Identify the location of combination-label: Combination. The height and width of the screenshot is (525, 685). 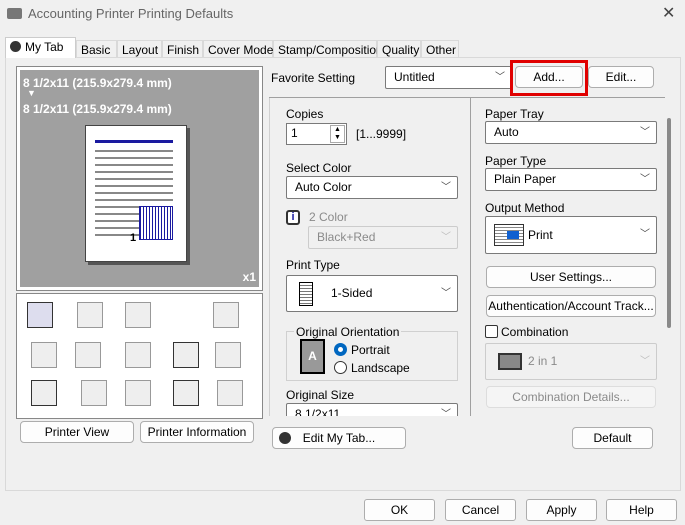
(535, 332).